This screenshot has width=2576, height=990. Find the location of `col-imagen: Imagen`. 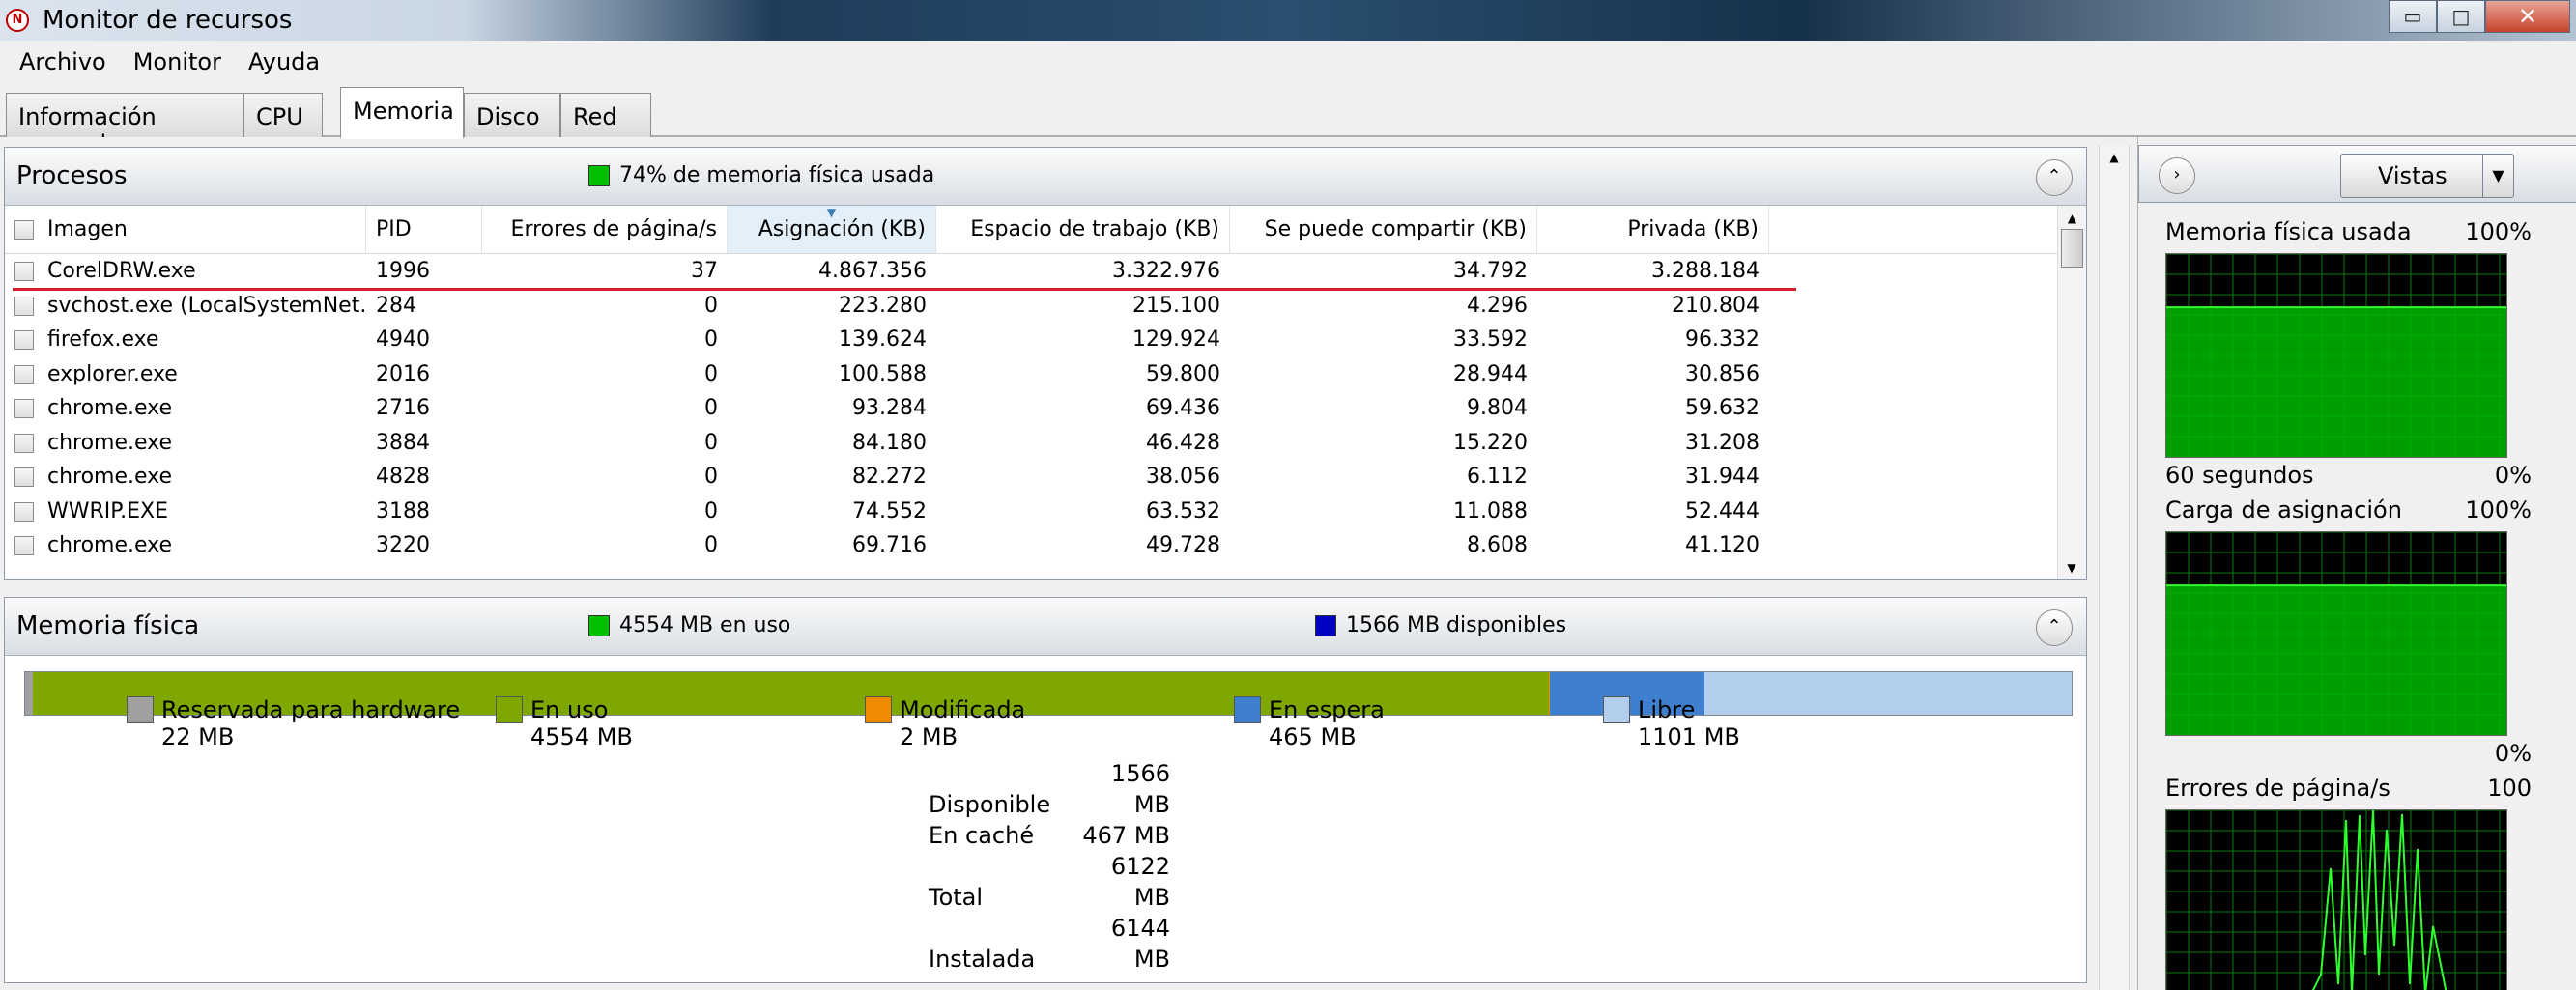

col-imagen: Imagen is located at coordinates (186, 229).